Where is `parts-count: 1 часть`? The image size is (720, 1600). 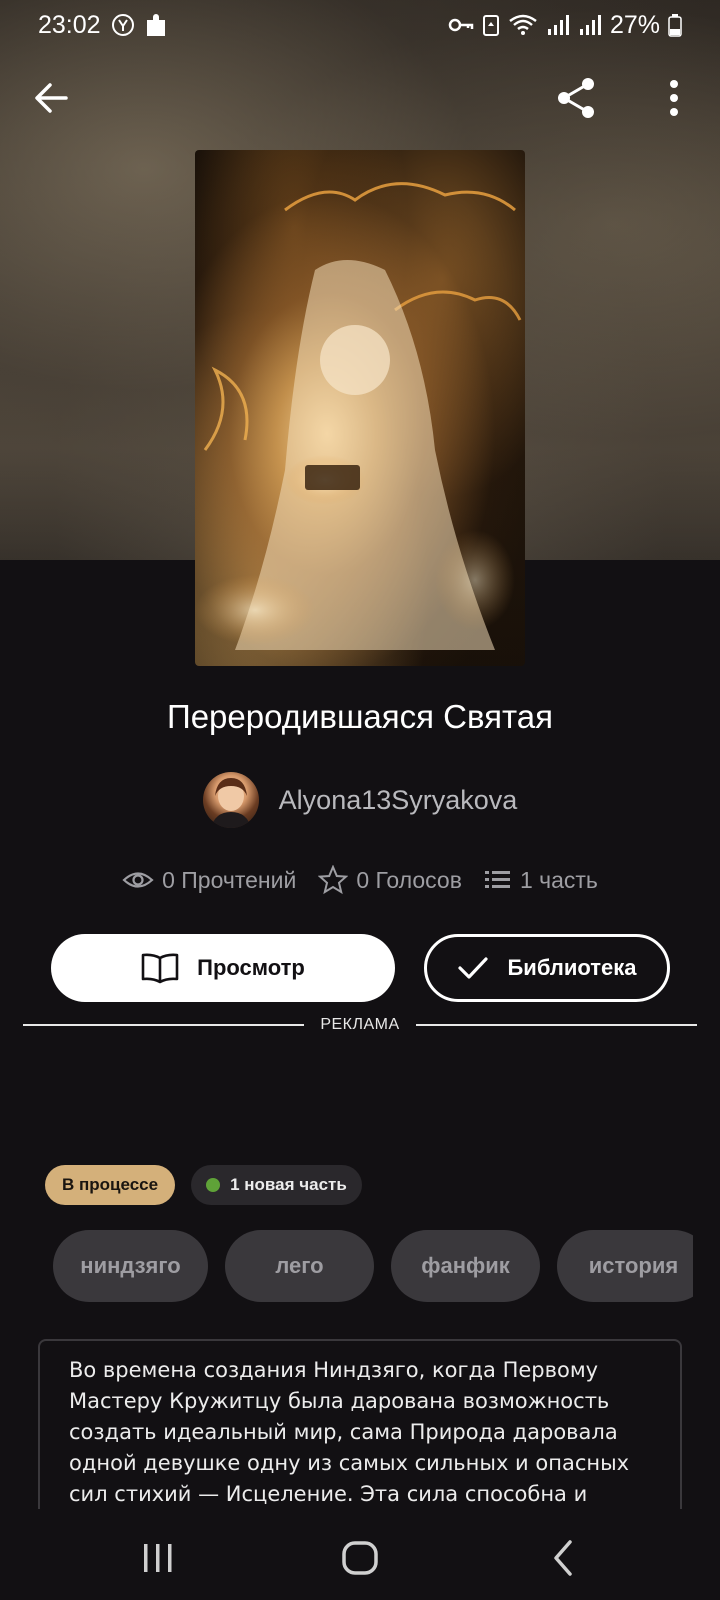 parts-count: 1 часть is located at coordinates (558, 879).